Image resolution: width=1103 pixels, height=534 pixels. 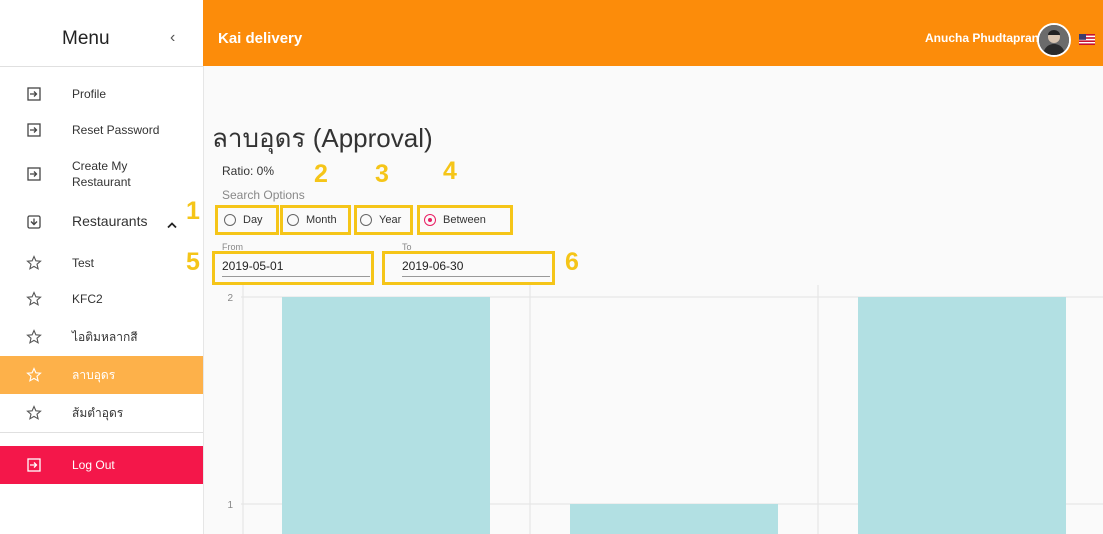 I want to click on logout-button: Log Out, so click(x=101, y=465).